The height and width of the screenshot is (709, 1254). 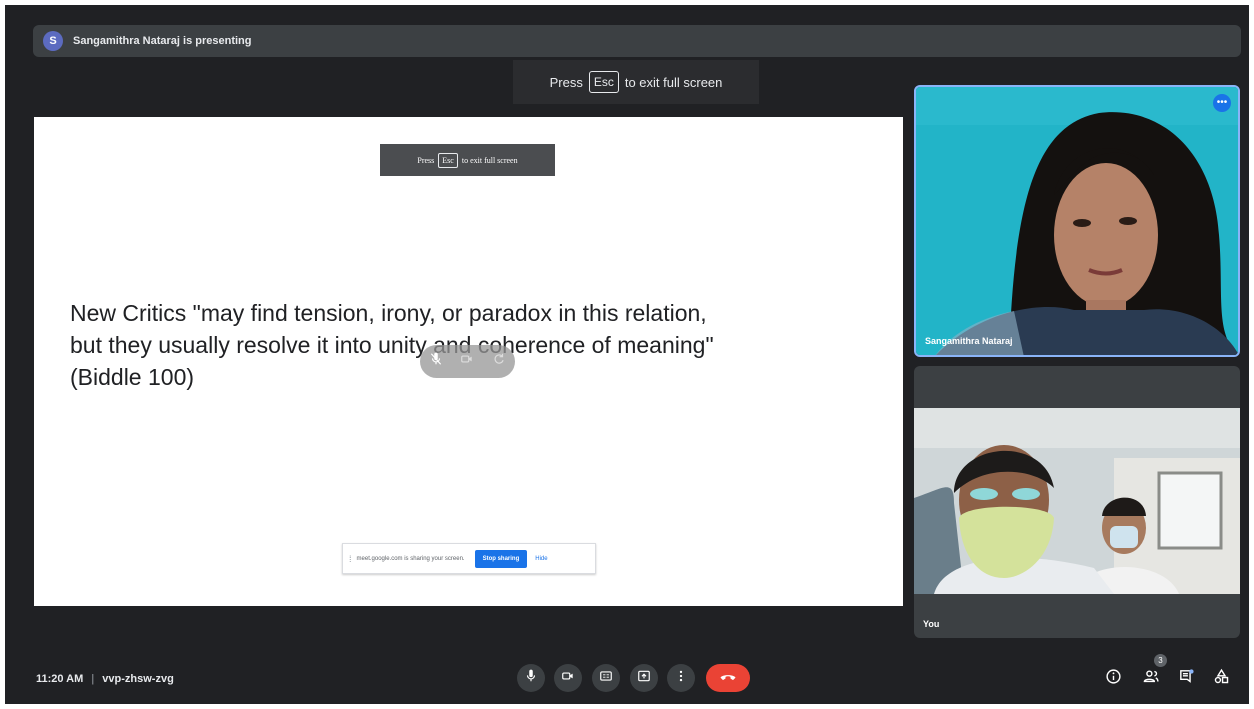 What do you see at coordinates (162, 41) in the screenshot?
I see `presenting-text: Sangamithra Nataraj is presenting` at bounding box center [162, 41].